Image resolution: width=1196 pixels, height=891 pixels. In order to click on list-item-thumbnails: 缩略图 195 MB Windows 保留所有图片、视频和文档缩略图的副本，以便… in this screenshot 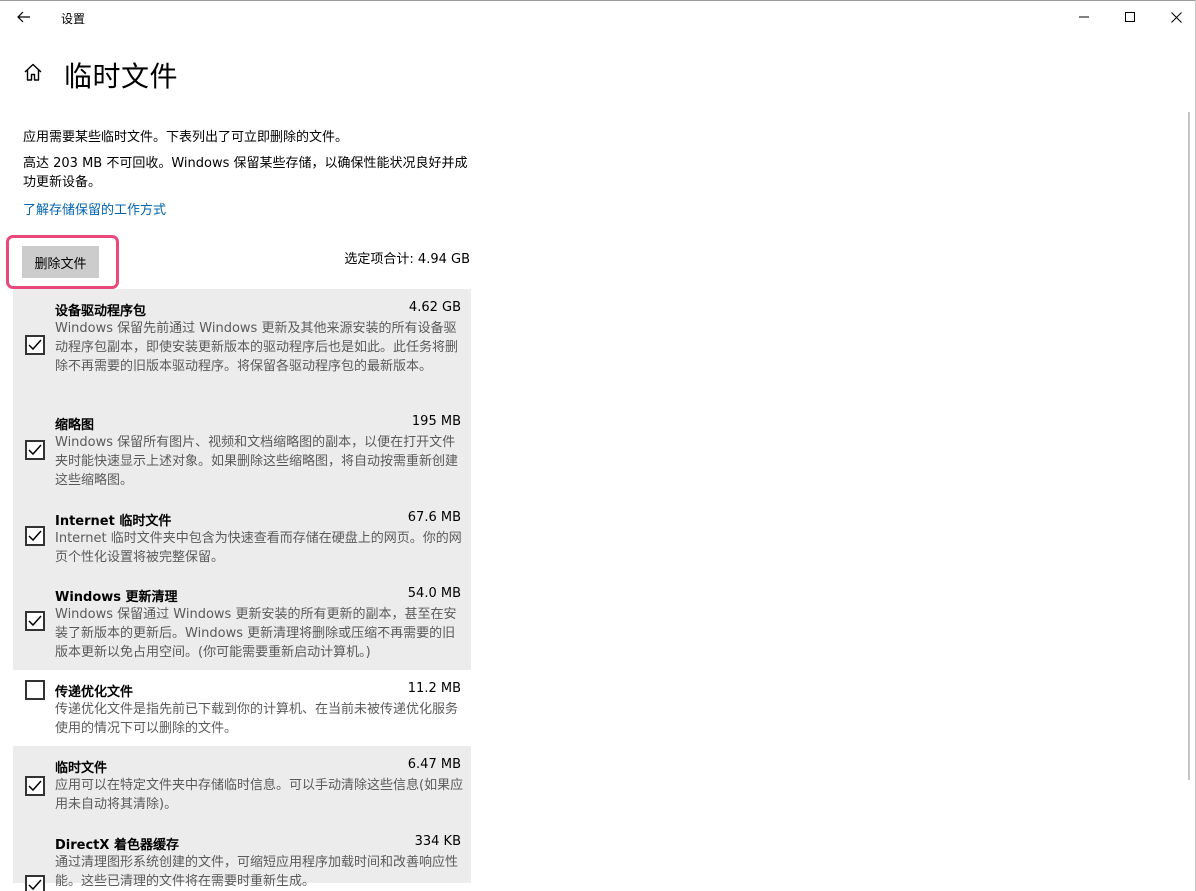, I will do `click(242, 451)`.